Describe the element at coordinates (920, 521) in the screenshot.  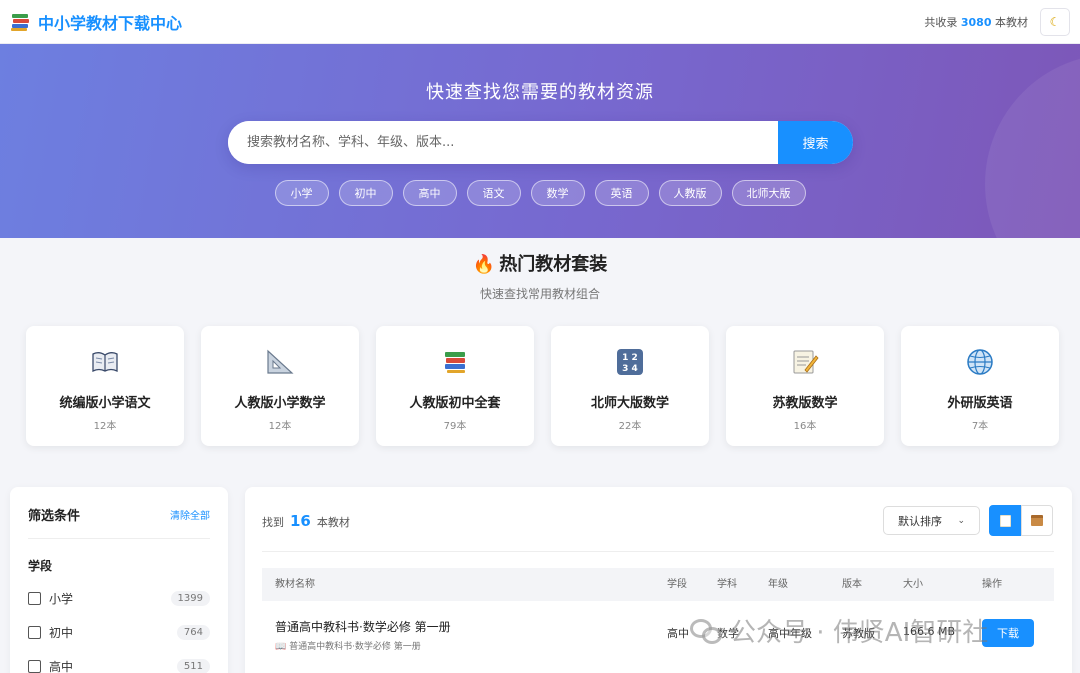
I see `sort-value: 默认排序` at that location.